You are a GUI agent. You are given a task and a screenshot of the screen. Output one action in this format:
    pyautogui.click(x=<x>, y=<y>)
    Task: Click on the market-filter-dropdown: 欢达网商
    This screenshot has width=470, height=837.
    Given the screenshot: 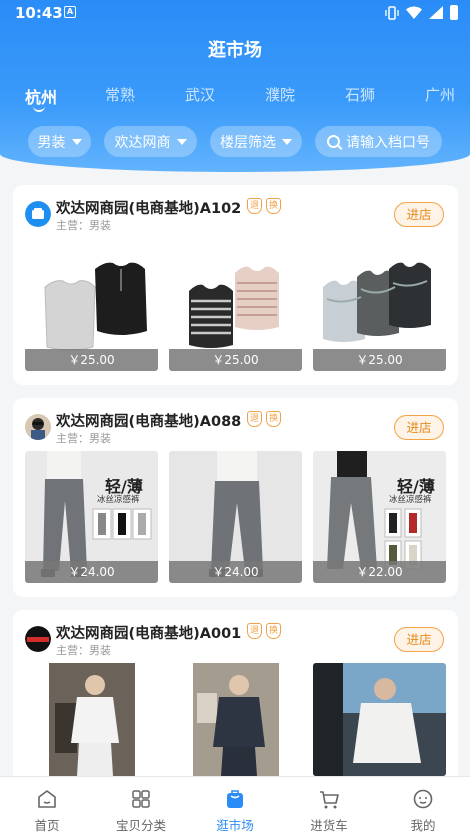 What is the action you would take?
    pyautogui.click(x=150, y=141)
    